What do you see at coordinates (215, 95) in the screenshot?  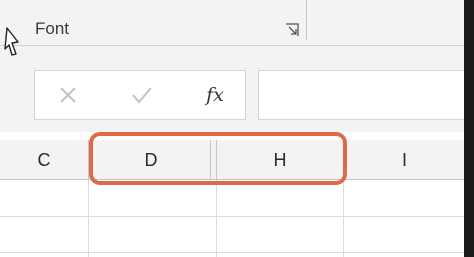 I see `insert-function-button: fx` at bounding box center [215, 95].